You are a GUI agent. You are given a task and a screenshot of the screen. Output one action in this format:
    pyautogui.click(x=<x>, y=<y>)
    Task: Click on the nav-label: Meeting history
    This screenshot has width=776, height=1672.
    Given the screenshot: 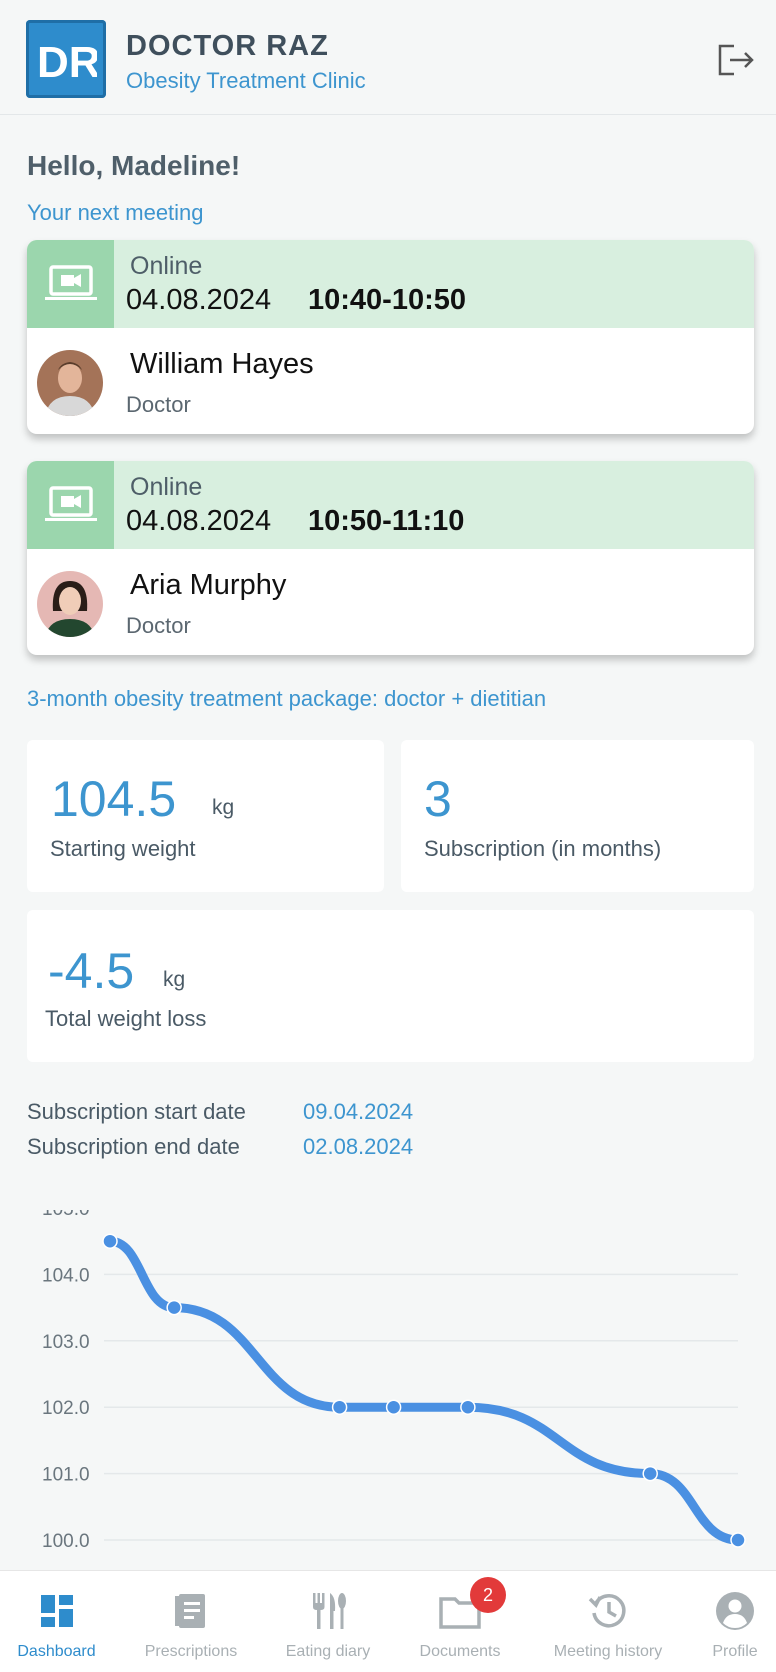 What is the action you would take?
    pyautogui.click(x=608, y=1651)
    